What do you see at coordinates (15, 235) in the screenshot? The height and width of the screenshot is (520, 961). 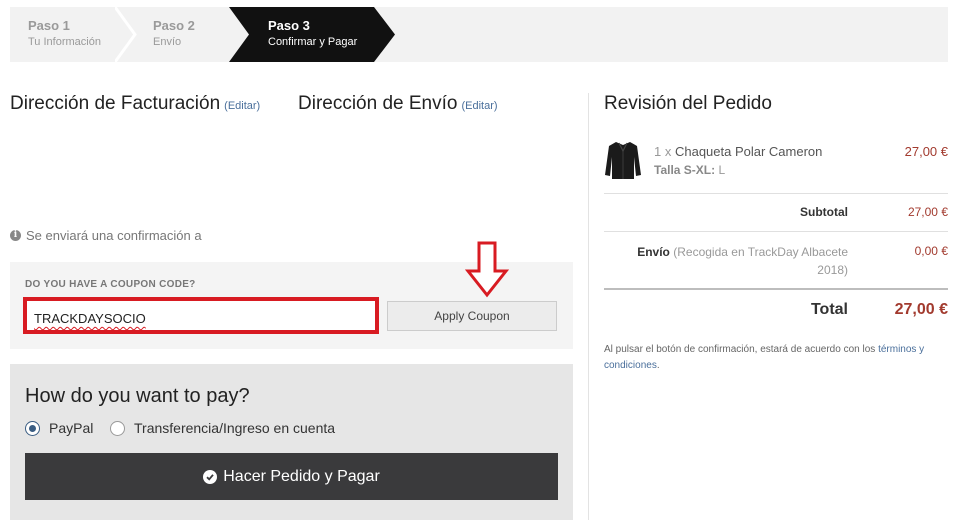 I see `info-icon: i` at bounding box center [15, 235].